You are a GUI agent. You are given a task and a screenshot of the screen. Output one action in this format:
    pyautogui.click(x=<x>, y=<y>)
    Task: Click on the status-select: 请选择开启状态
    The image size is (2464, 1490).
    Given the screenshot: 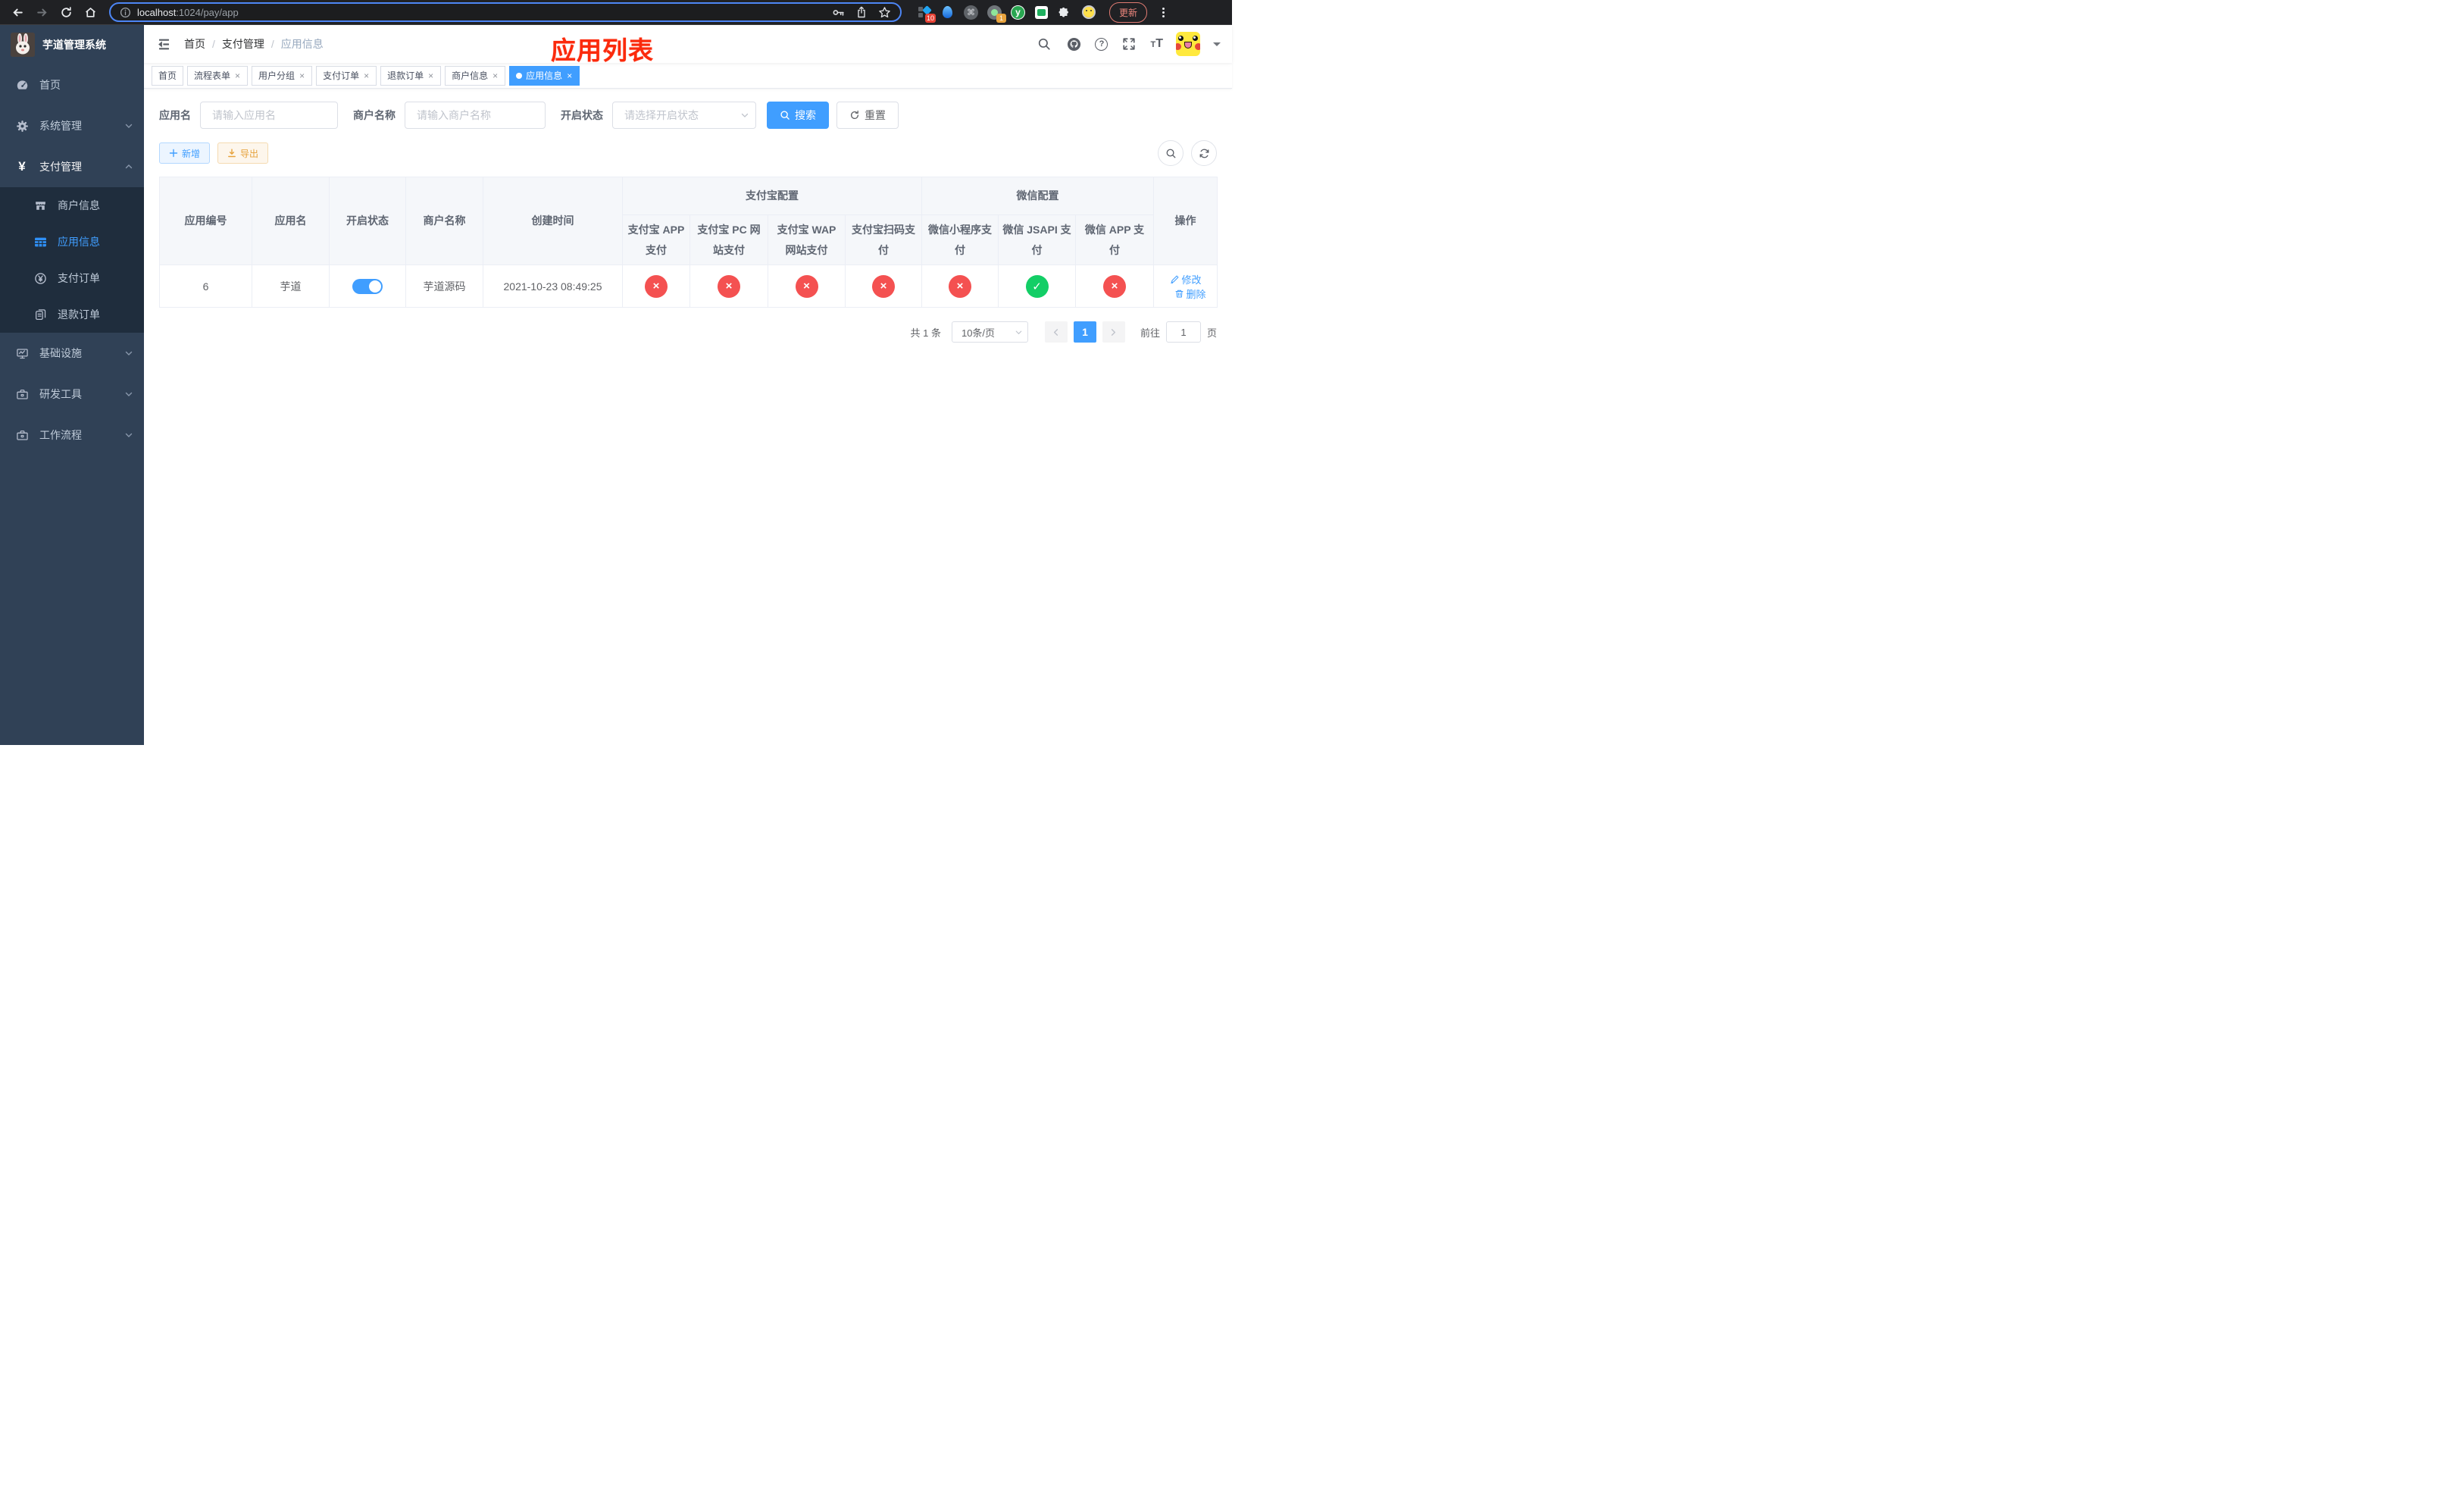 What is the action you would take?
    pyautogui.click(x=684, y=115)
    